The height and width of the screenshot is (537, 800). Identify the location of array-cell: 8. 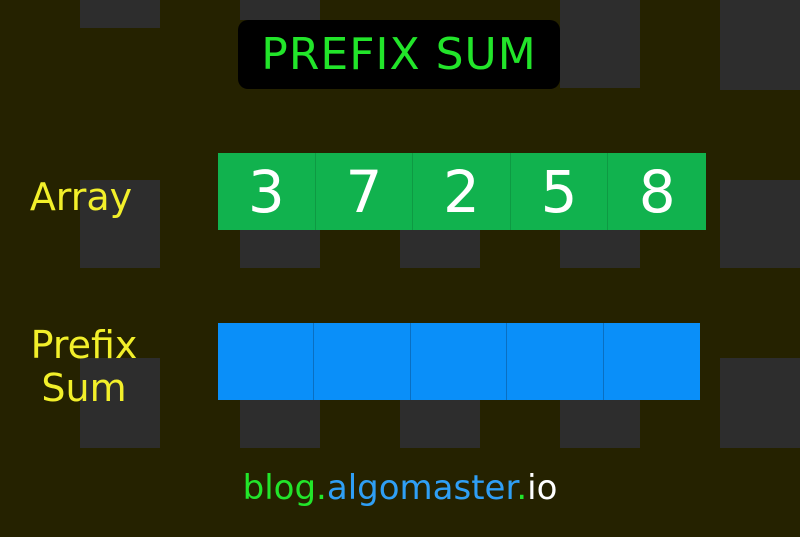
(657, 191).